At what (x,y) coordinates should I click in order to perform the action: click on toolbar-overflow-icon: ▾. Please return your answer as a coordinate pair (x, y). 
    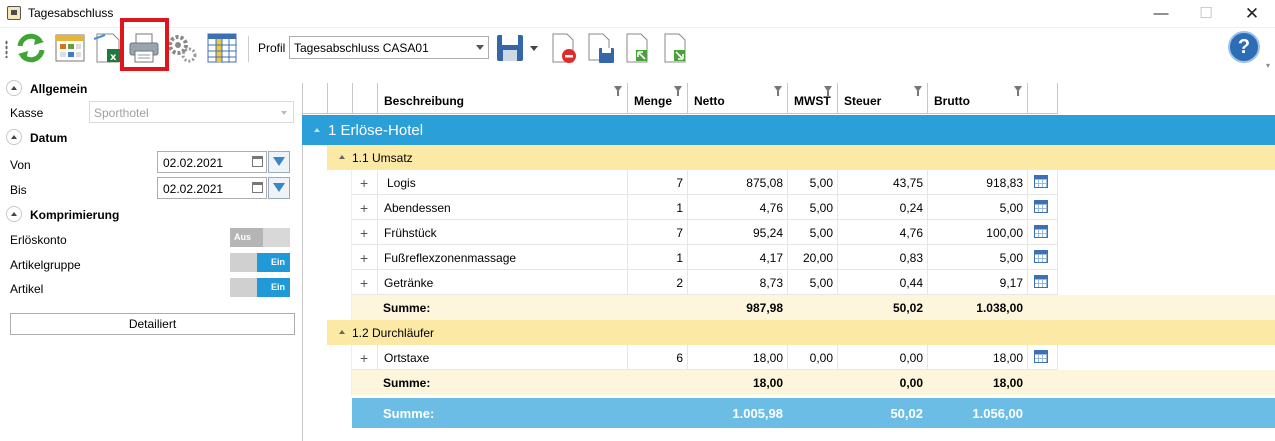
    Looking at the image, I should click on (1268, 65).